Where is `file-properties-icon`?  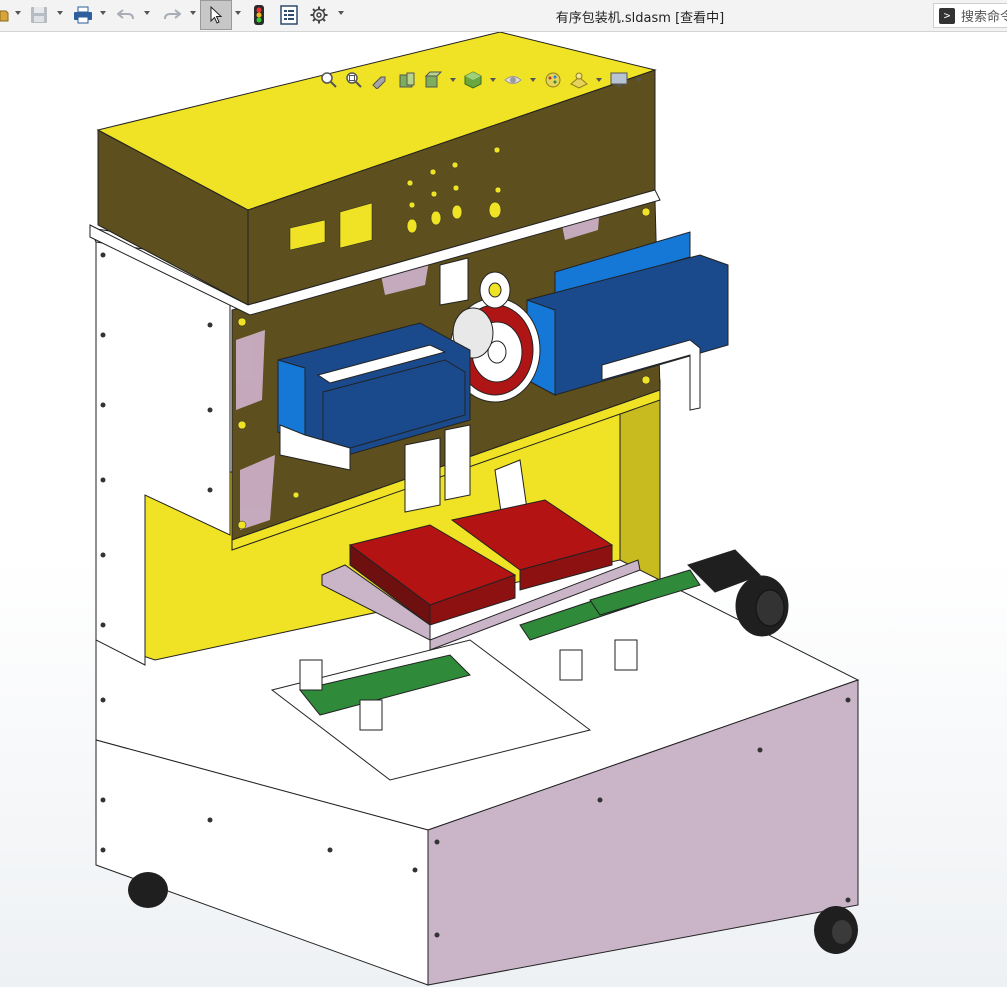 file-properties-icon is located at coordinates (289, 15).